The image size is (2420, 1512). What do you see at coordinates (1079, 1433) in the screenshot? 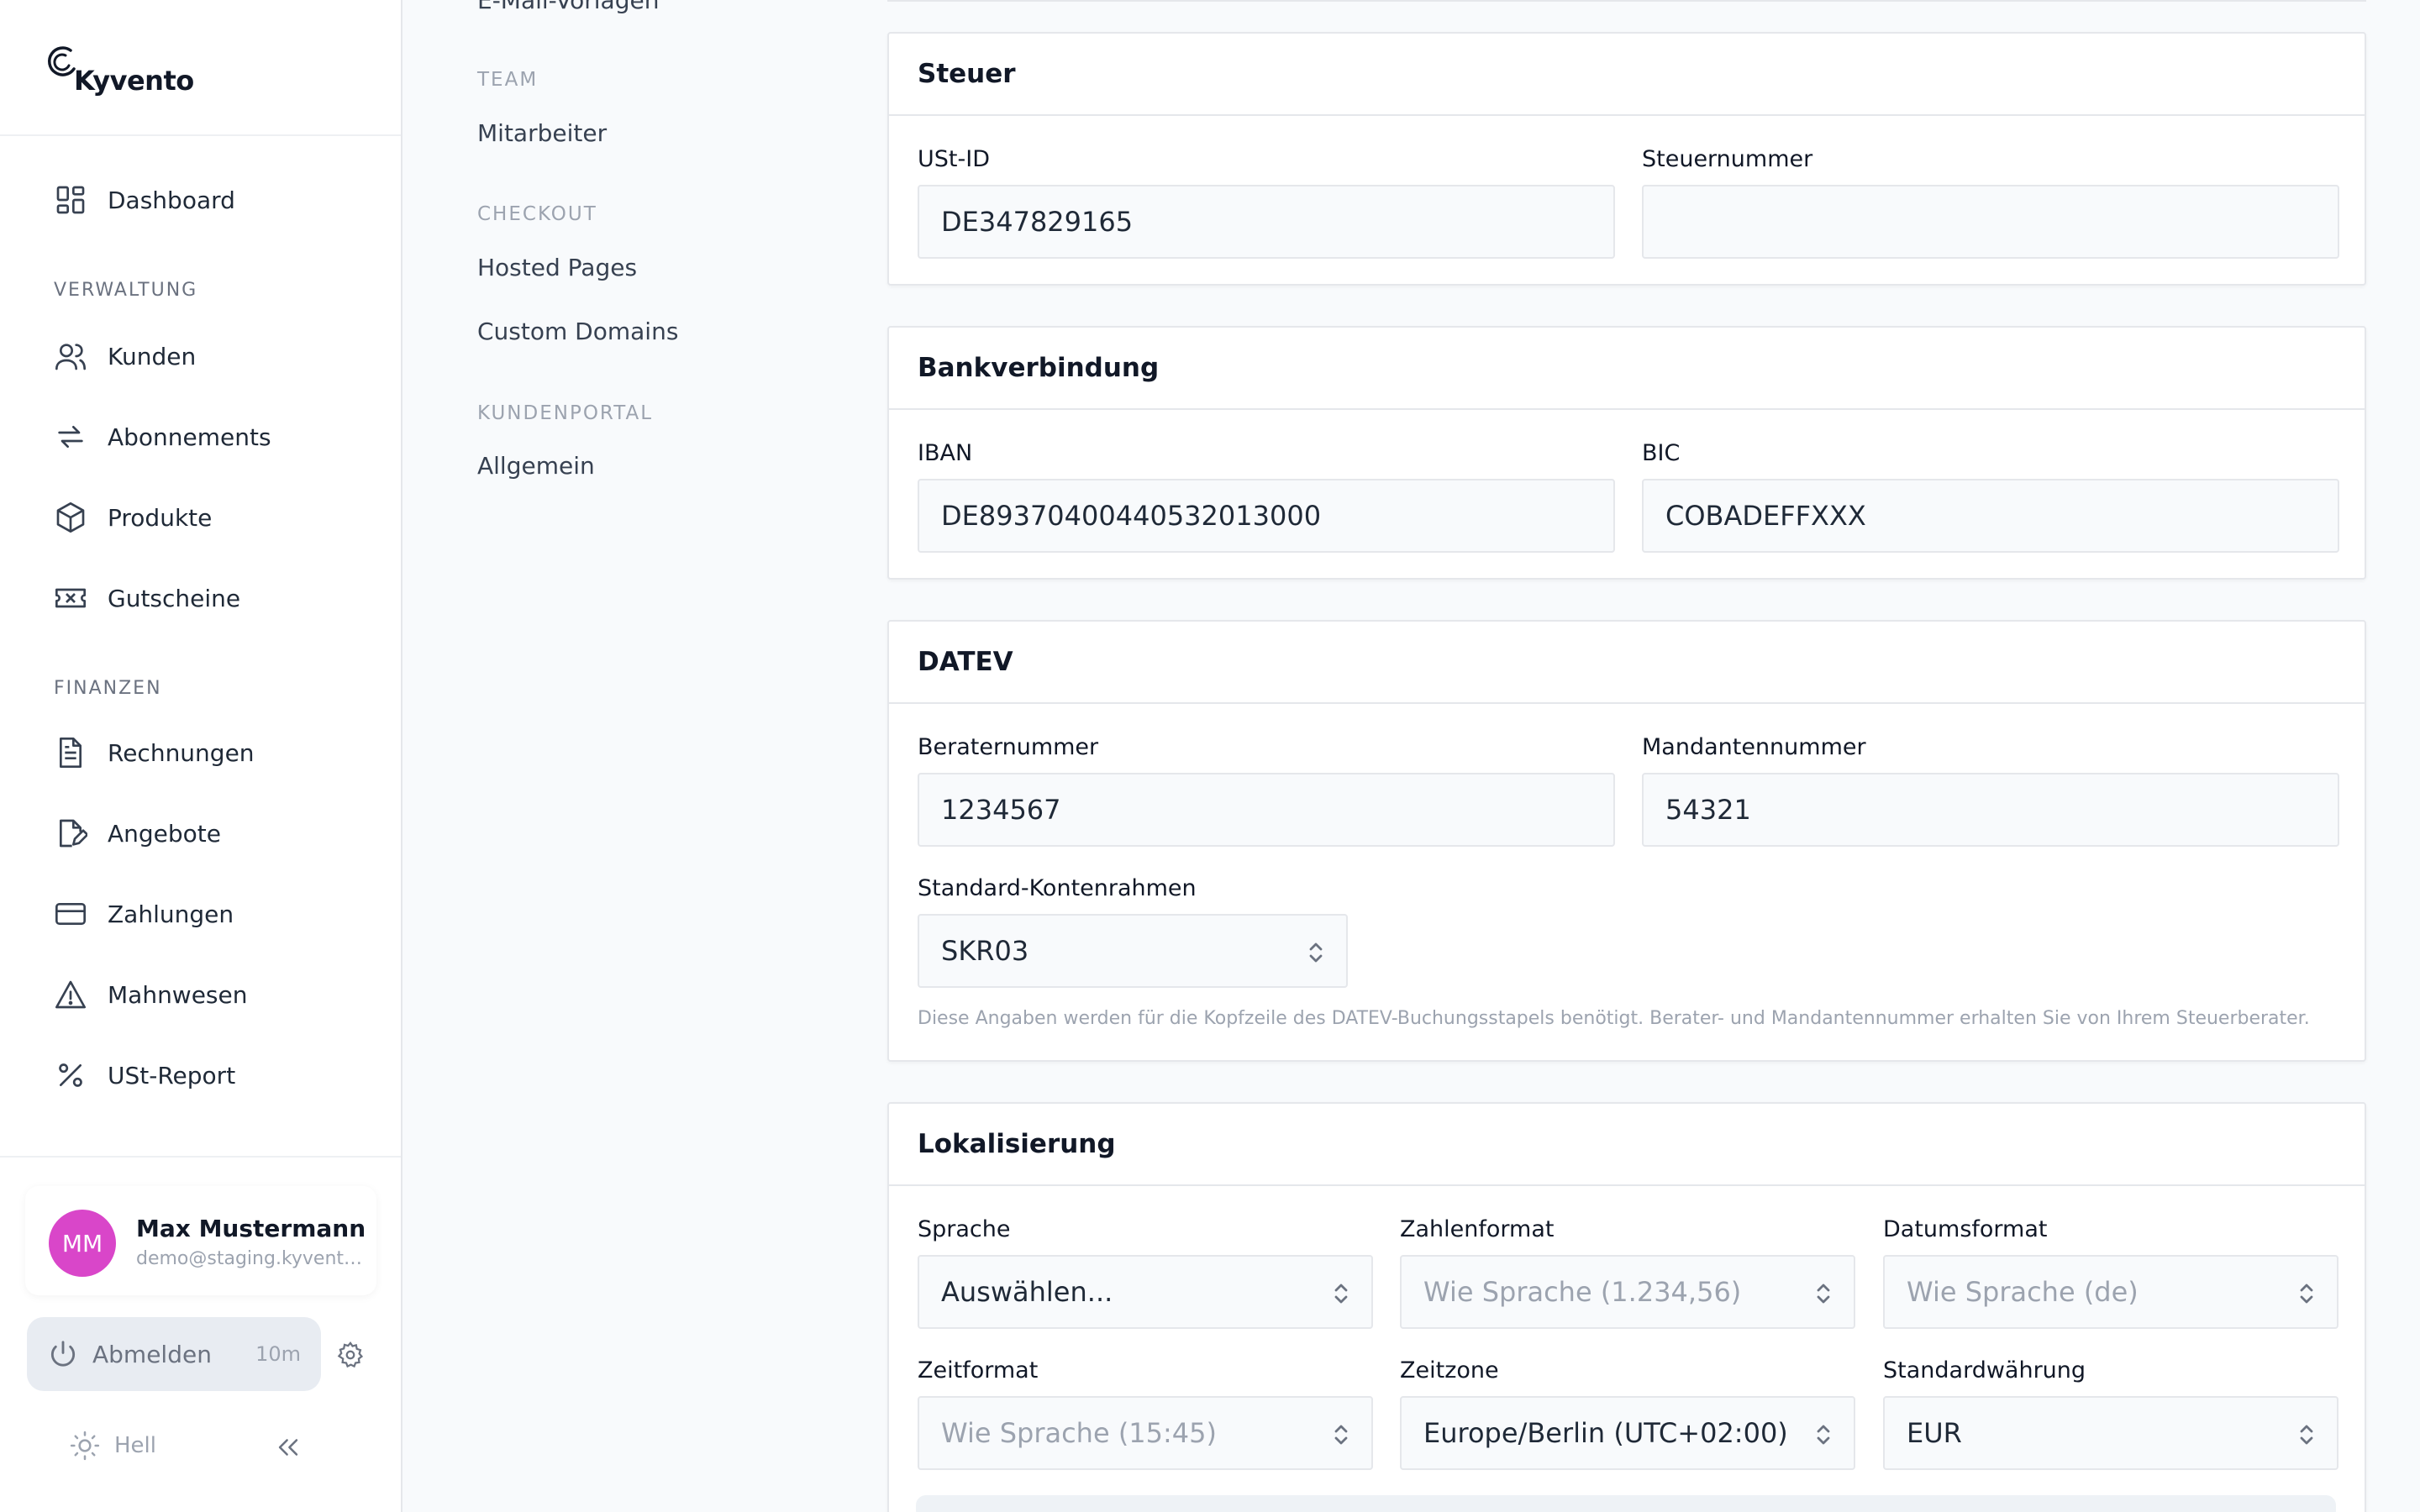
I see `select-value: Wie Sprache (15:45)` at bounding box center [1079, 1433].